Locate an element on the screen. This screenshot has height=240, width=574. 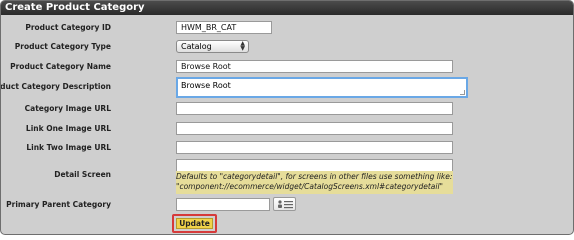
panel-title: Create Product Category is located at coordinates (287, 8).